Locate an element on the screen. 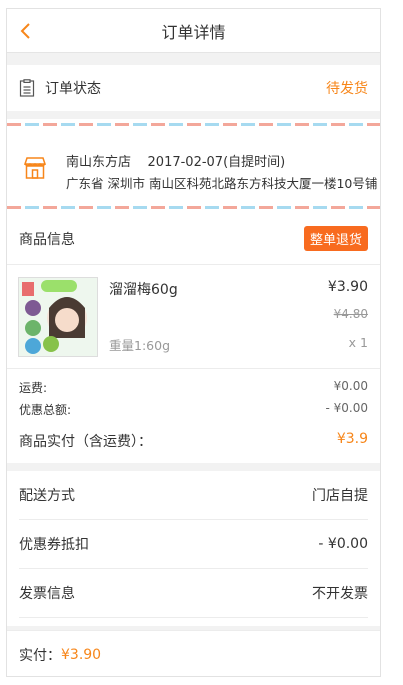 The image size is (403, 685). goods-paid-value: ¥3.9 is located at coordinates (352, 439).